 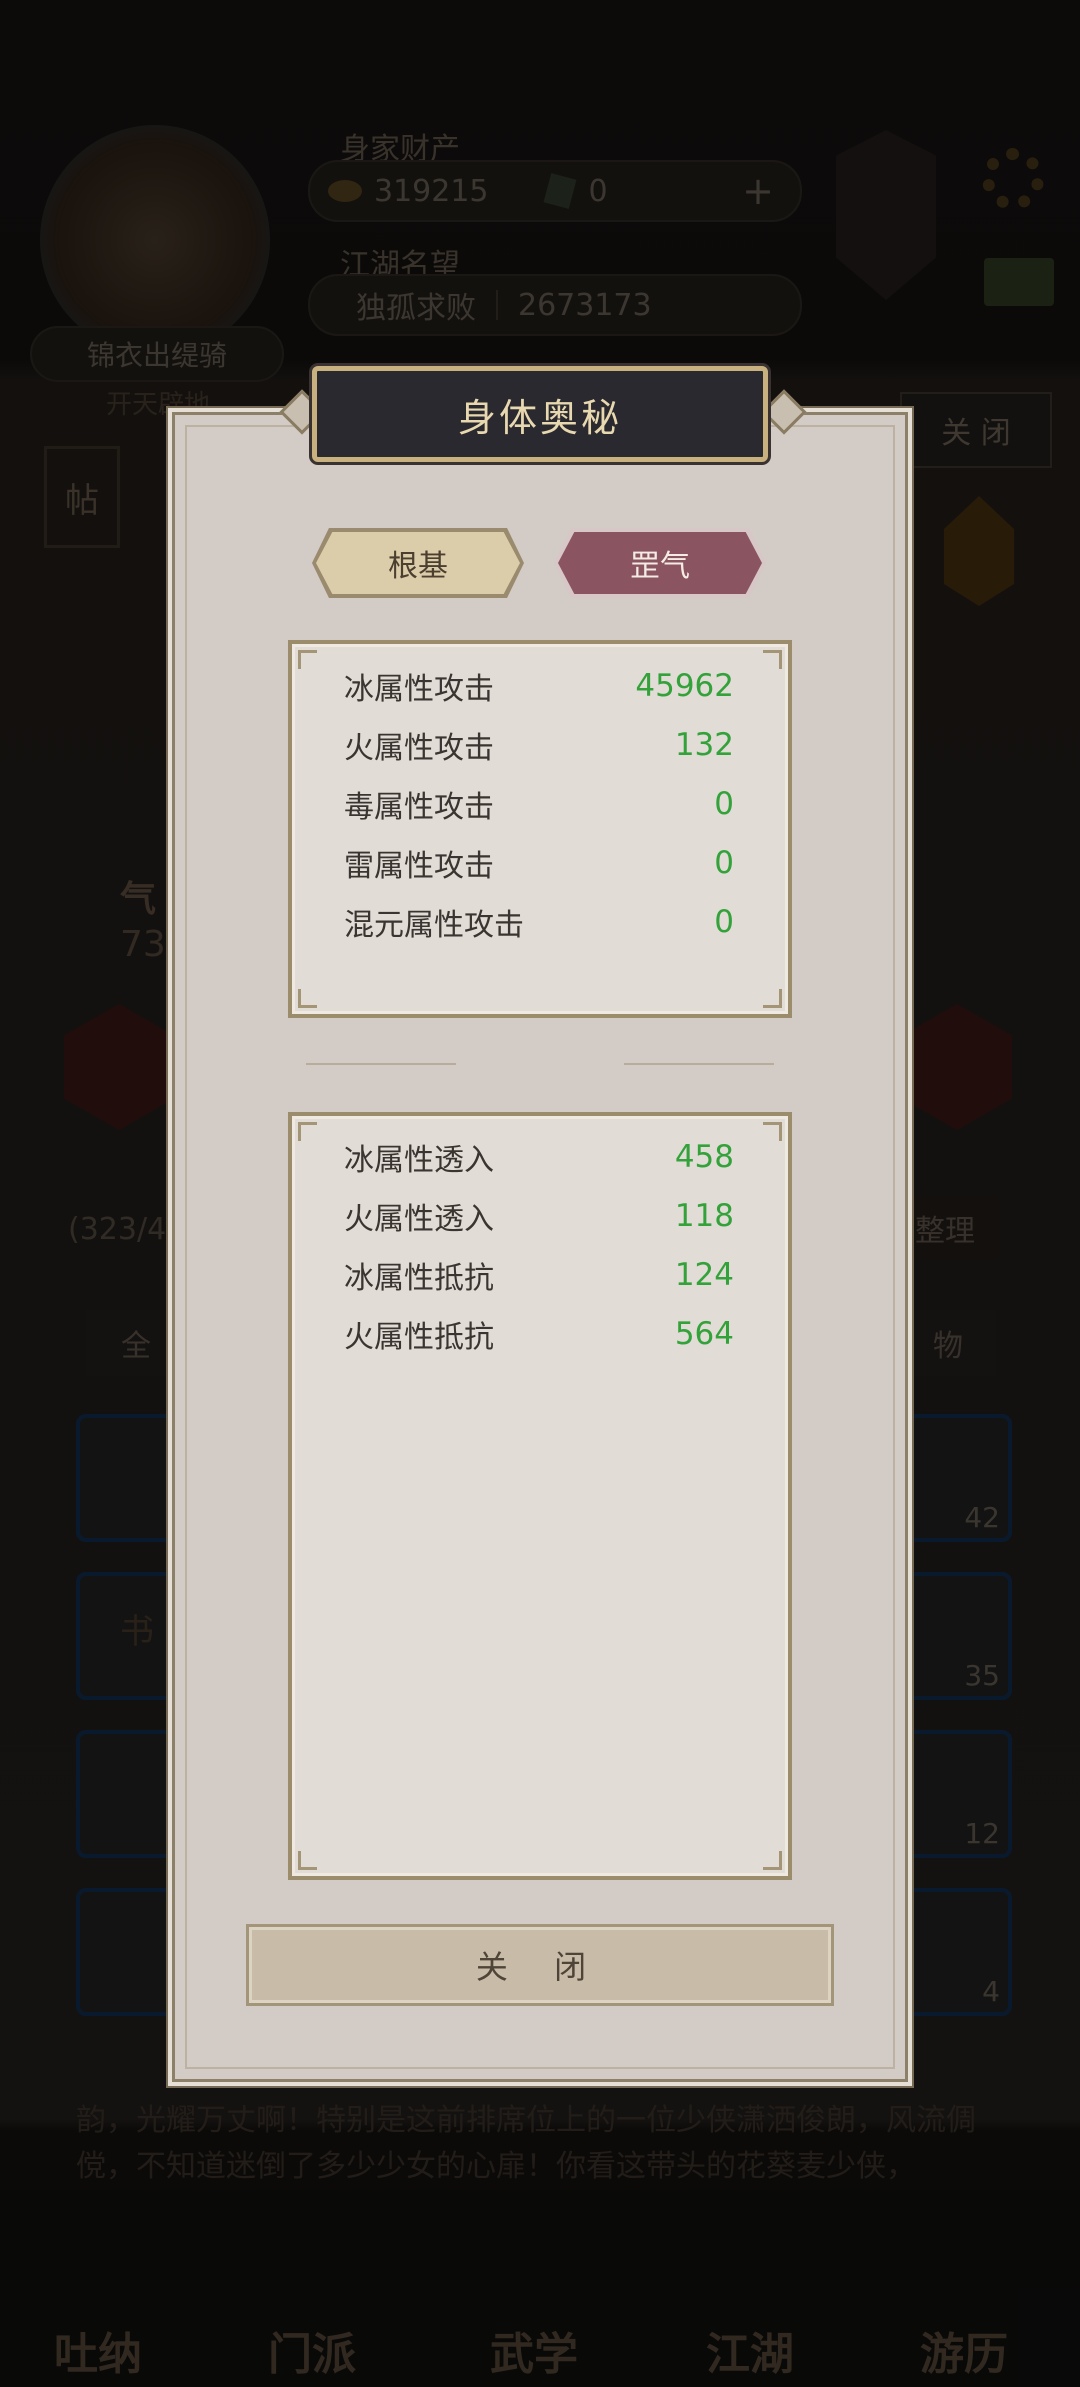 What do you see at coordinates (497, 305) in the screenshot?
I see `fame-separator` at bounding box center [497, 305].